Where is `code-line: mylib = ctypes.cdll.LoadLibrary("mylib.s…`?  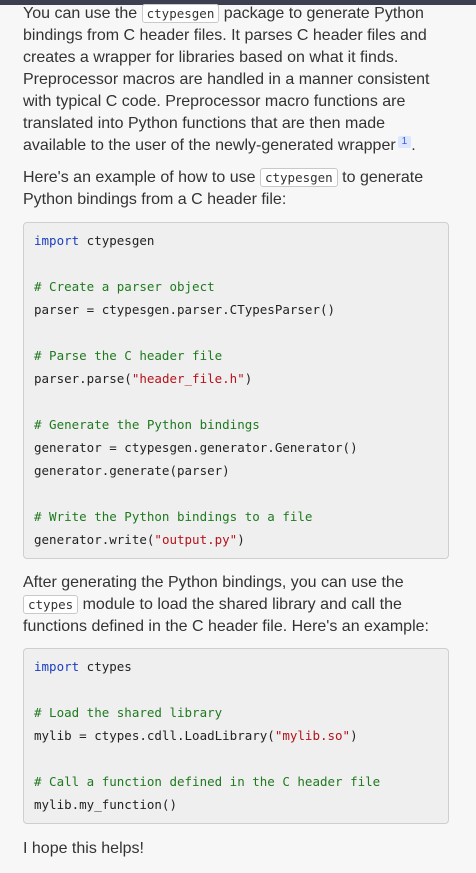 code-line: mylib = ctypes.cdll.LoadLibrary("mylib.s… is located at coordinates (196, 735).